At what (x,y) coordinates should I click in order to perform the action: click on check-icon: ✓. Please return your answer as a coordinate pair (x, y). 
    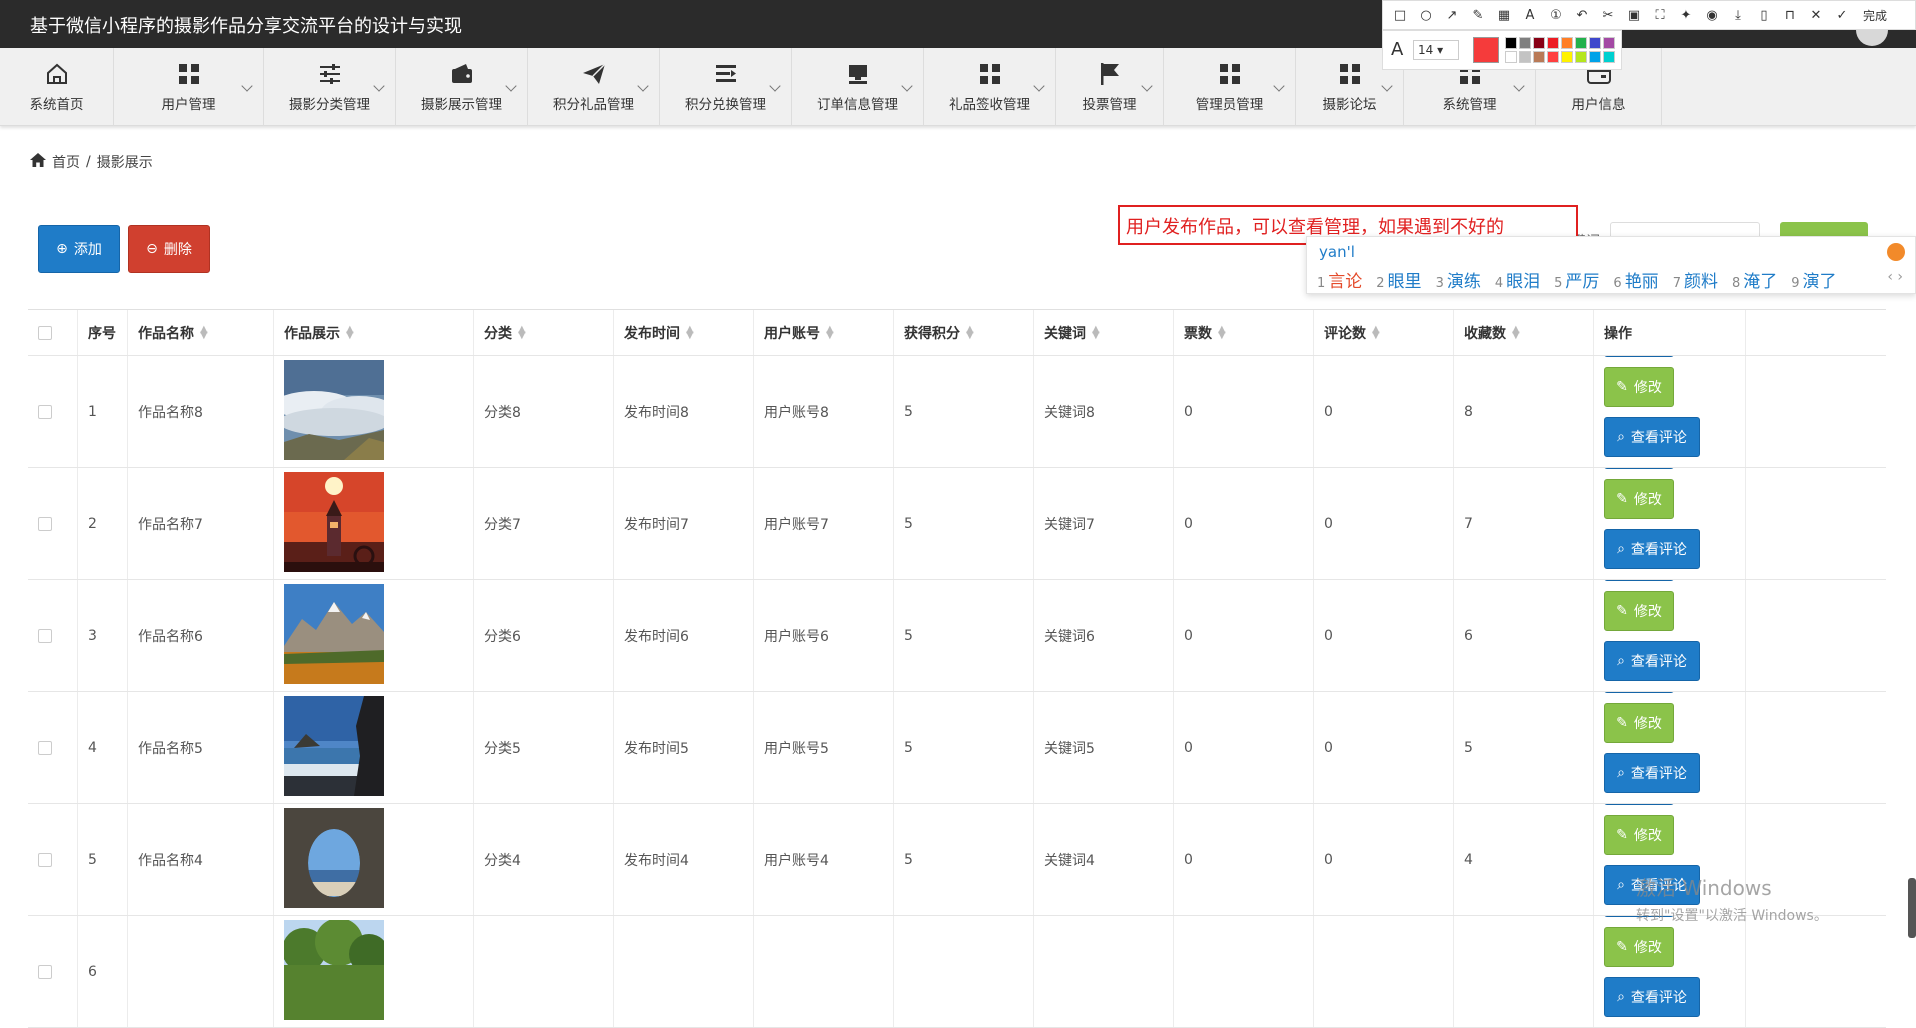
    Looking at the image, I should click on (1842, 15).